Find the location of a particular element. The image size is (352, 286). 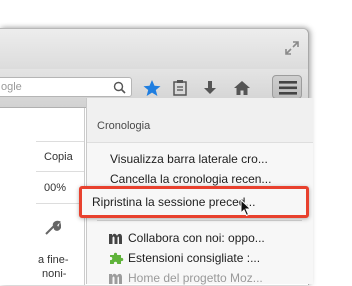

mozilla-m-icon is located at coordinates (115, 238).